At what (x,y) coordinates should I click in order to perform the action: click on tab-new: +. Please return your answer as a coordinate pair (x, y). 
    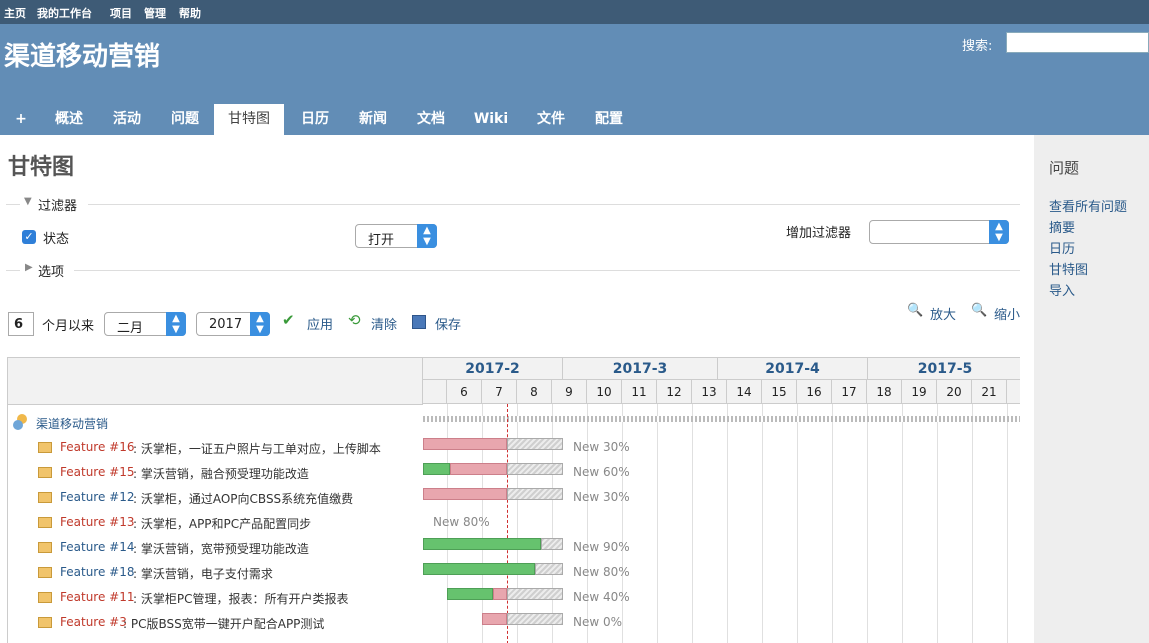
    Looking at the image, I should click on (21, 119).